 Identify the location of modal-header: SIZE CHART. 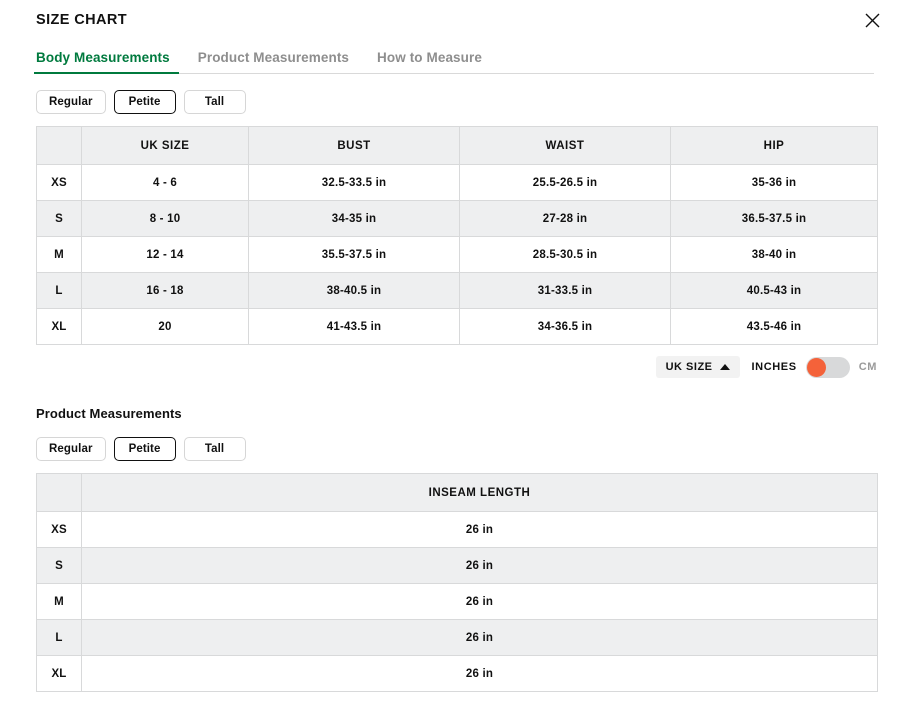
(455, 19).